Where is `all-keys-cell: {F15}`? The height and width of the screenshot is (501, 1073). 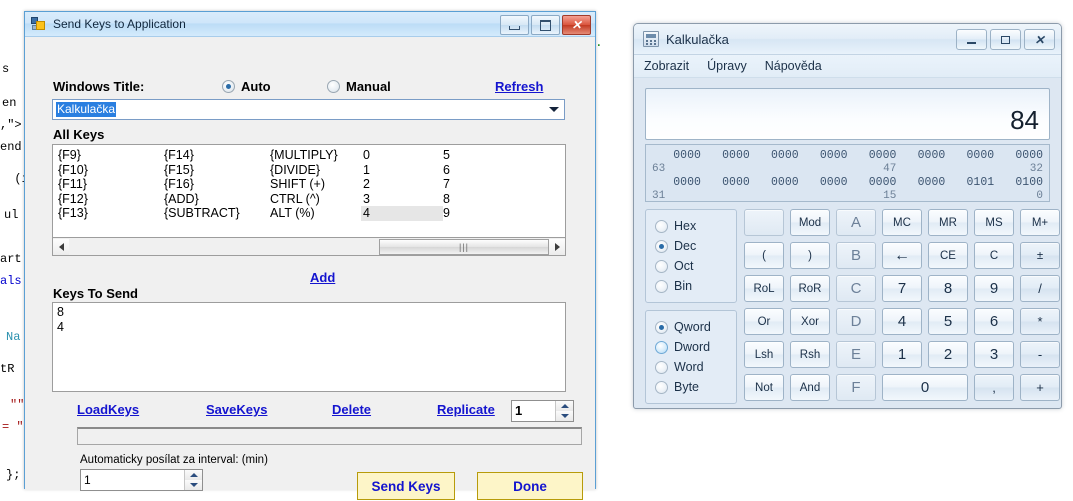 all-keys-cell: {F15} is located at coordinates (217, 170).